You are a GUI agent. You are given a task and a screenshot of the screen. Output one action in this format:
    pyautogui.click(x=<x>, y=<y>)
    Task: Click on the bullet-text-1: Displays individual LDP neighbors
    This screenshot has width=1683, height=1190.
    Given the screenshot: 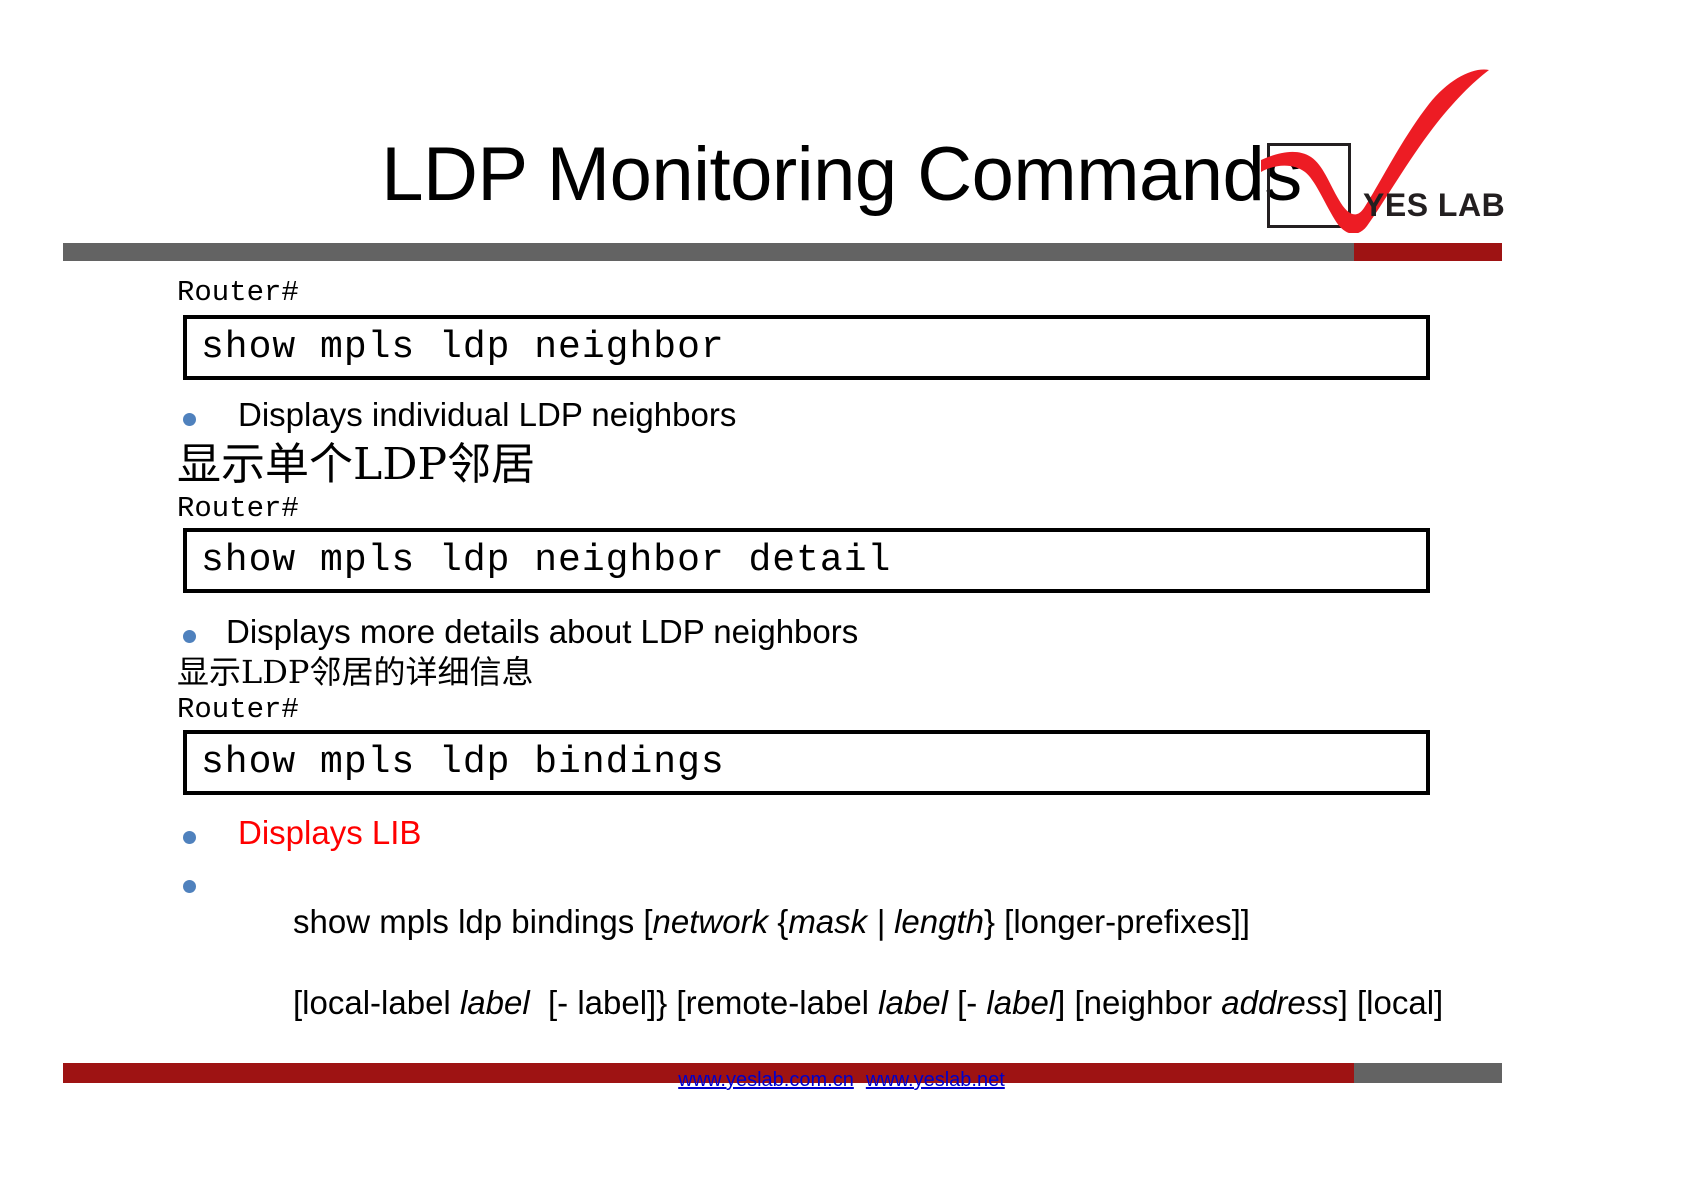 What is the action you would take?
    pyautogui.click(x=487, y=414)
    